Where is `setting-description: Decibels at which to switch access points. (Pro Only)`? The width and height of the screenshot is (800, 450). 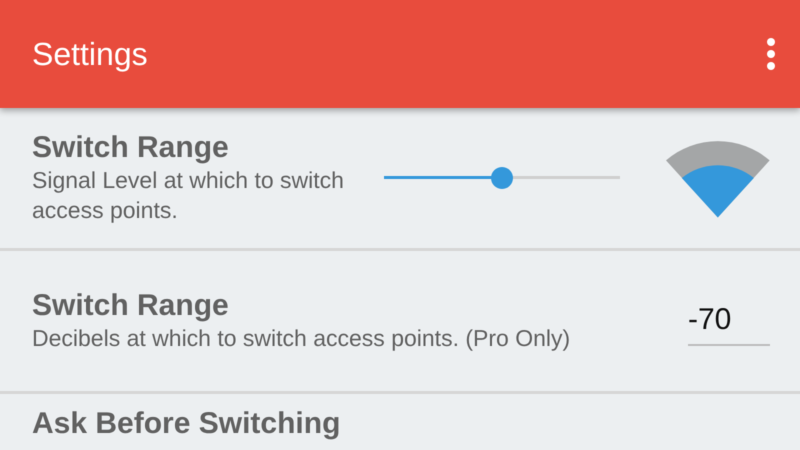 setting-description: Decibels at which to switch access points. (Pro Only) is located at coordinates (301, 339).